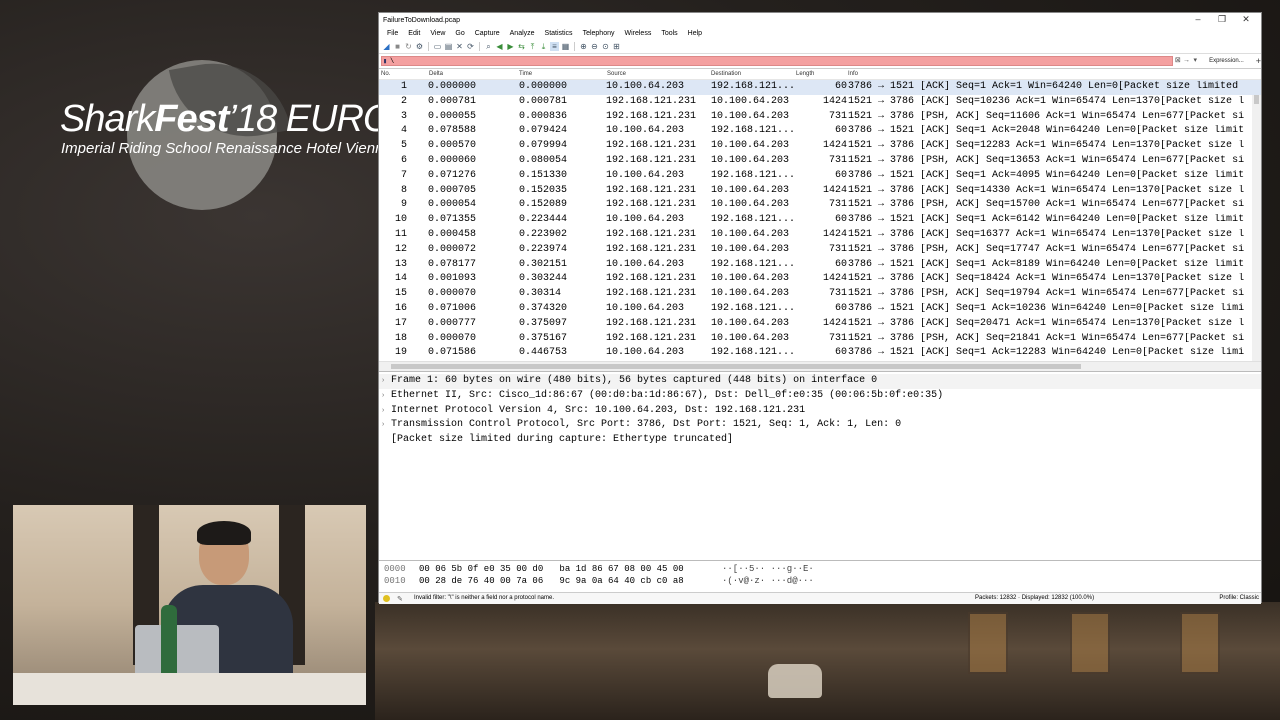 The width and height of the screenshot is (1280, 720). Describe the element at coordinates (805, 74) in the screenshot. I see `column-length: Length` at that location.